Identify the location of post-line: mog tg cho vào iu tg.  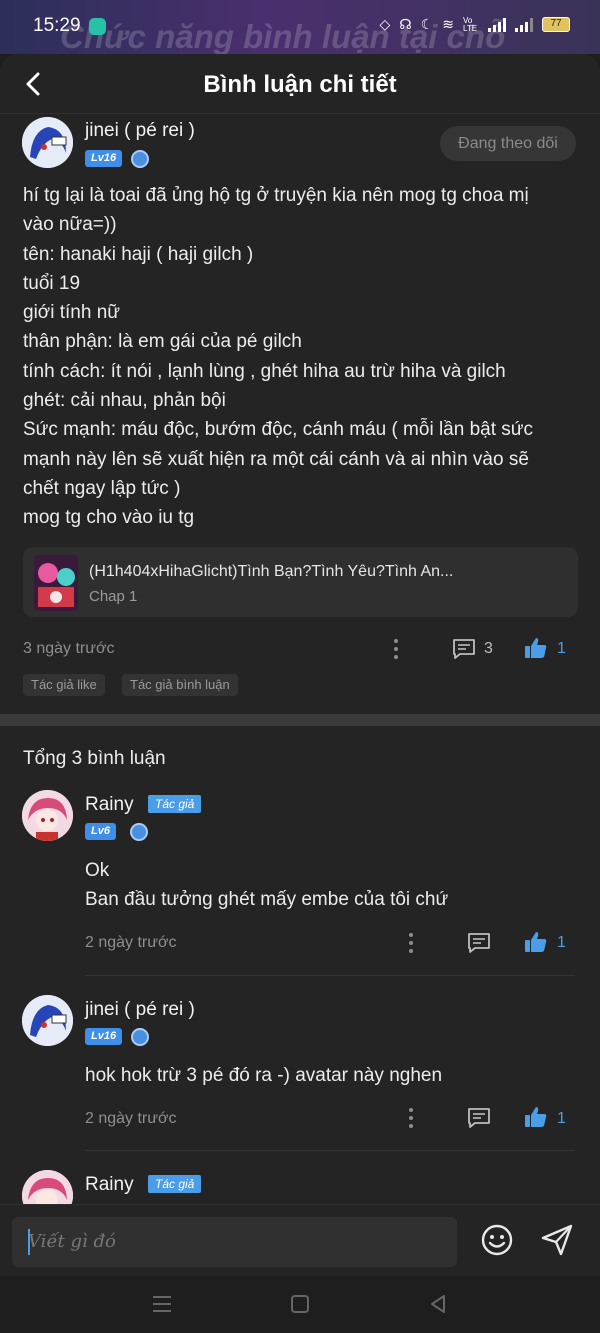
(109, 518).